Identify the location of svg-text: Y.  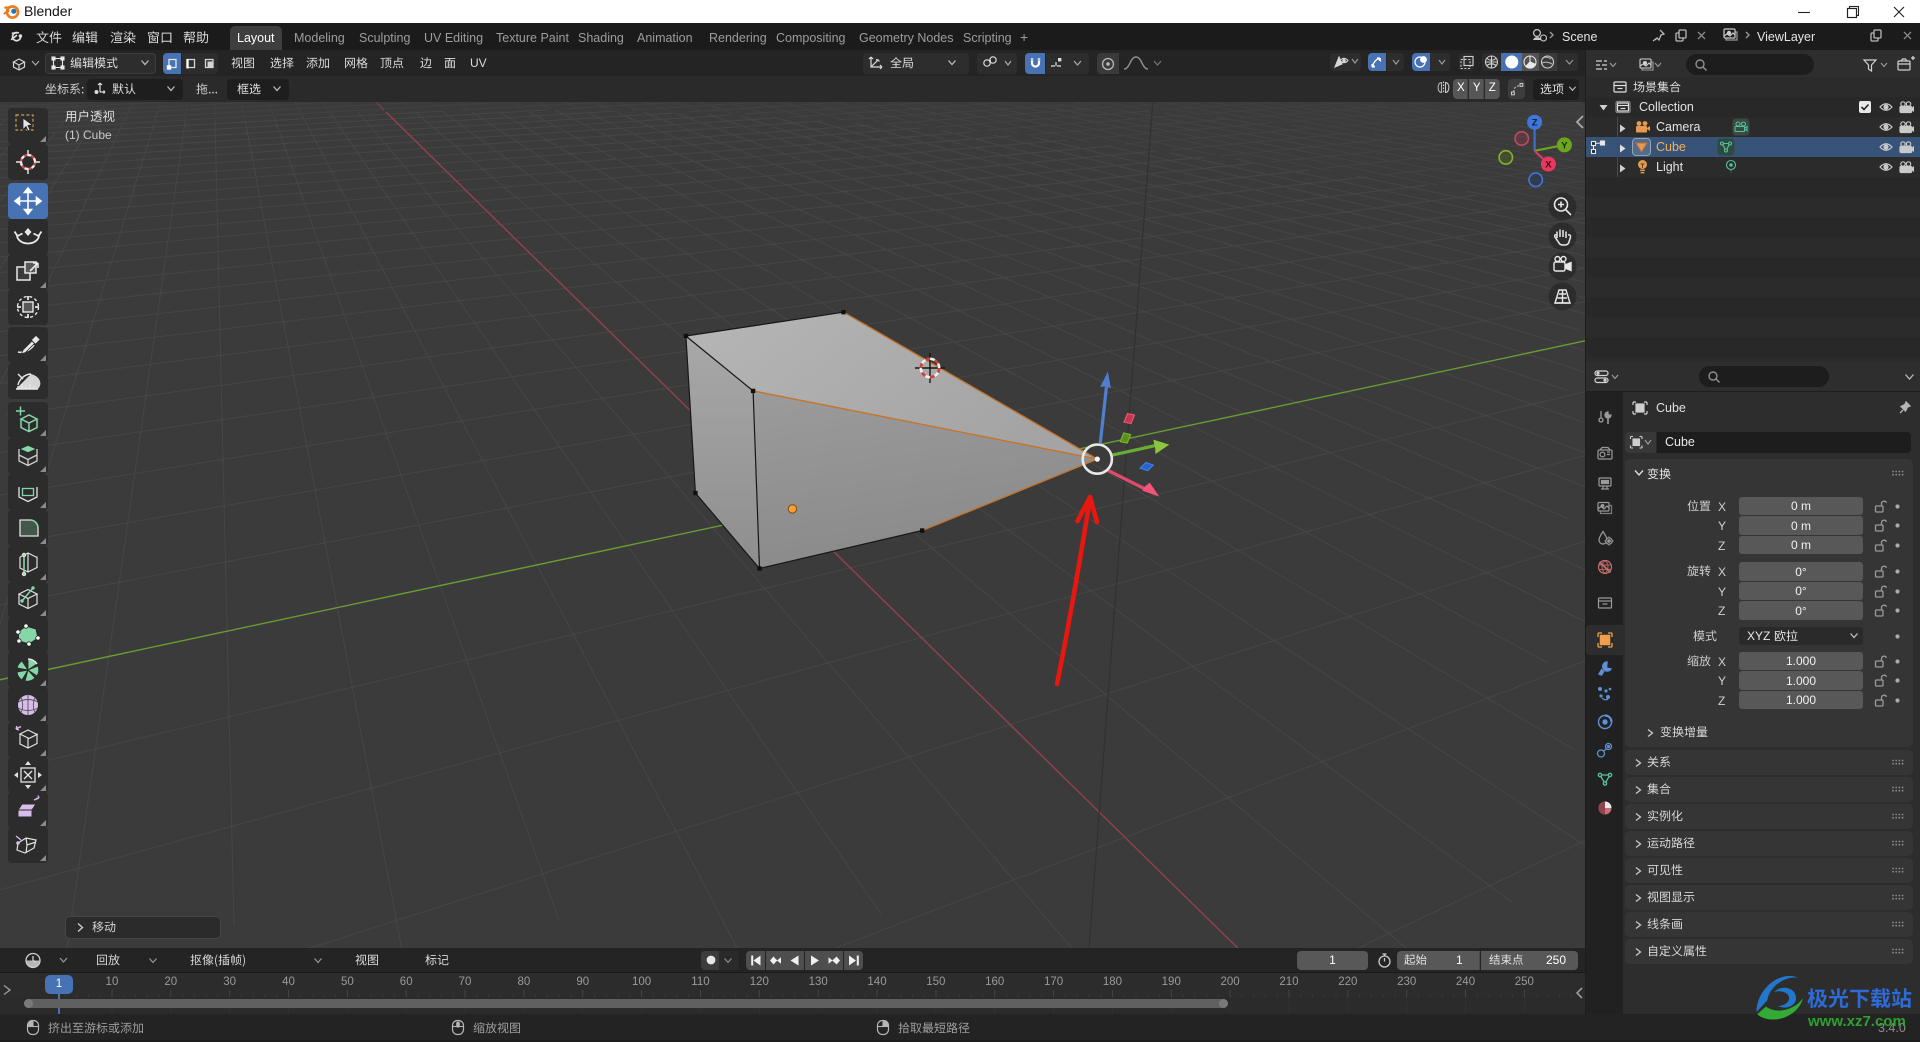
(1564, 145).